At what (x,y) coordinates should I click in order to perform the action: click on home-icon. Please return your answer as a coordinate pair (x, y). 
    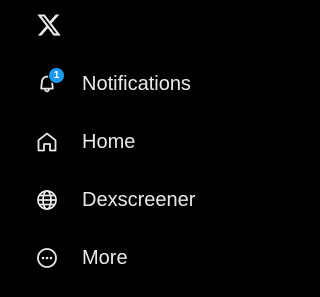
    Looking at the image, I should click on (47, 142).